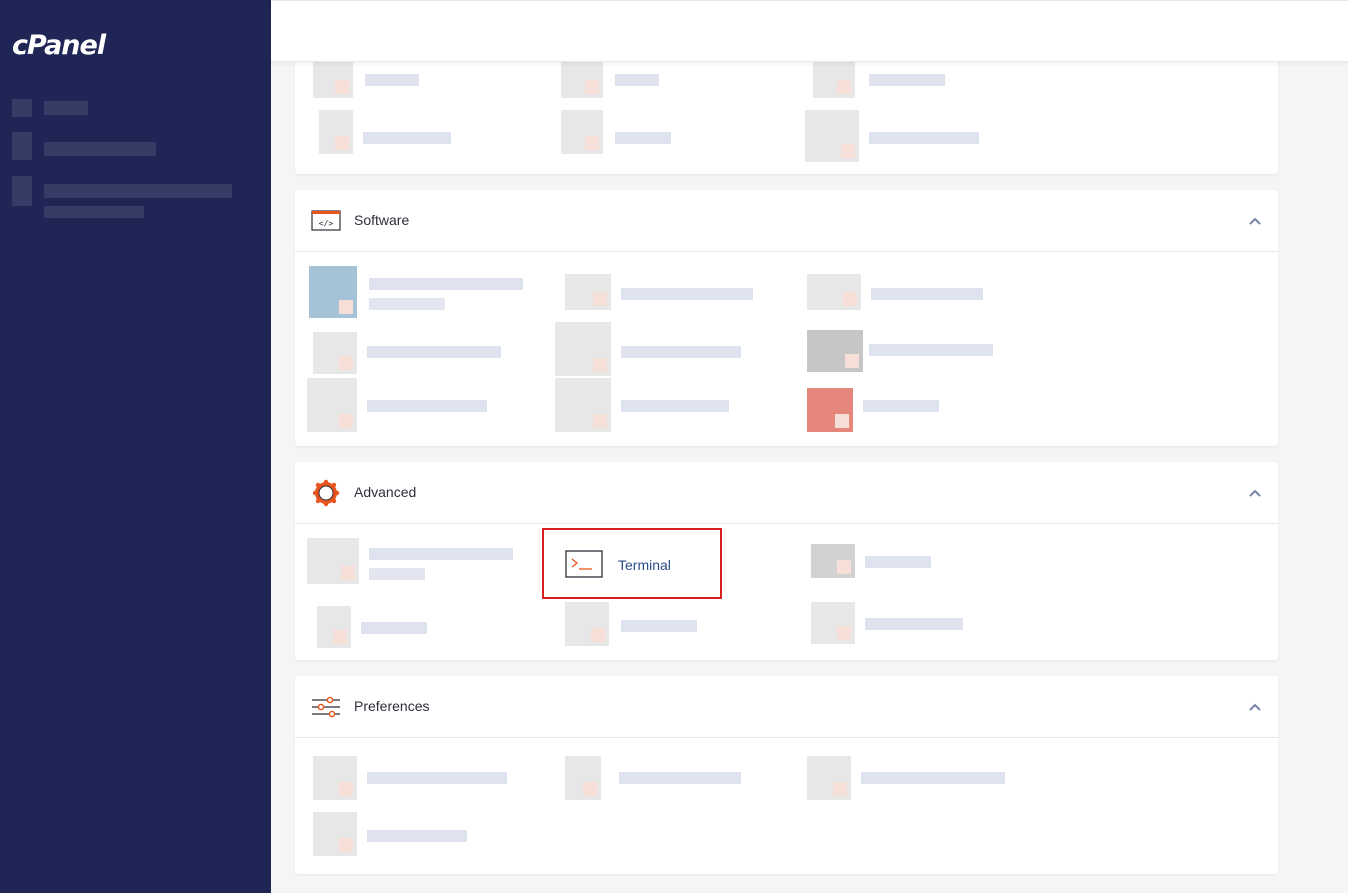  I want to click on gear-icon, so click(326, 493).